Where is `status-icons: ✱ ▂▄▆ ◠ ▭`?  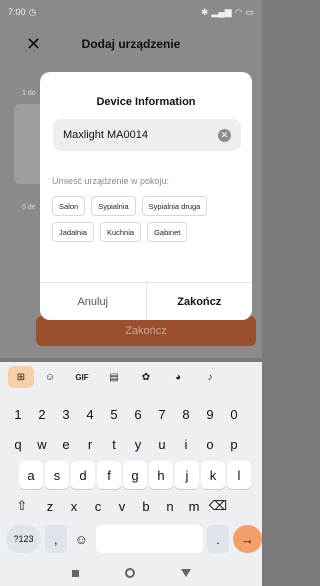
status-icons: ✱ ▂▄▆ ◠ ▭ is located at coordinates (227, 12).